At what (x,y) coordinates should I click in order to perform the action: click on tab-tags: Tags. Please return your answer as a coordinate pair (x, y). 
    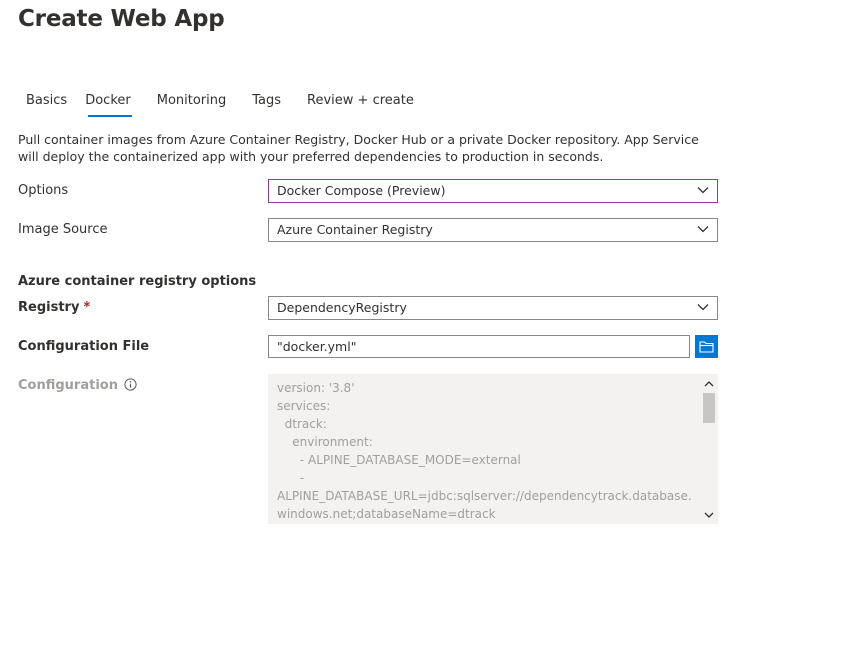
    Looking at the image, I should click on (266, 104).